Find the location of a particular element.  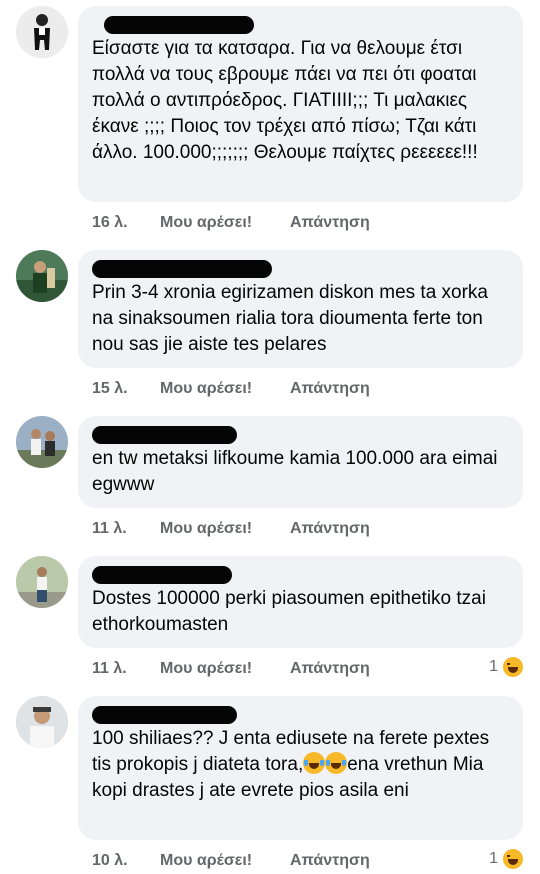

comment-time: 10 λ. is located at coordinates (126, 861).